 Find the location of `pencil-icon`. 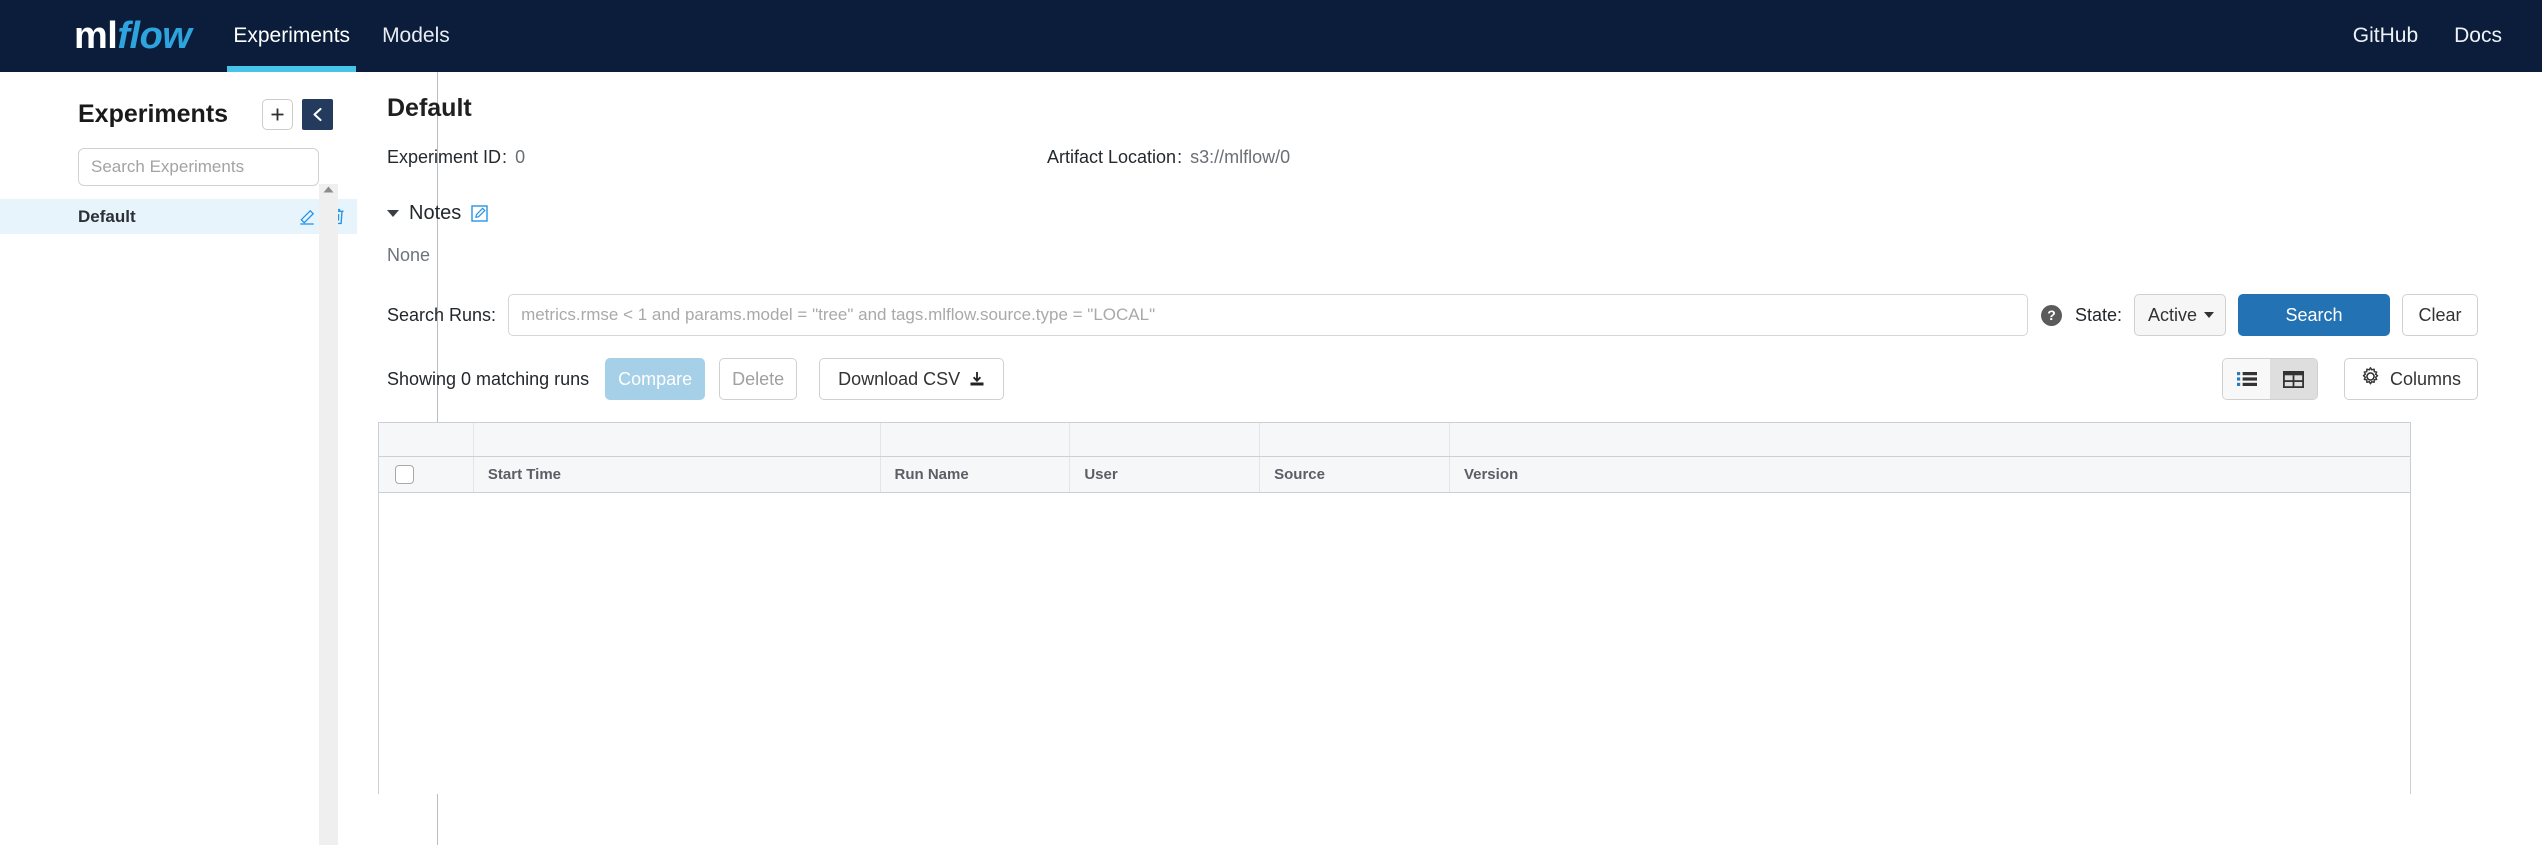

pencil-icon is located at coordinates (307, 217).